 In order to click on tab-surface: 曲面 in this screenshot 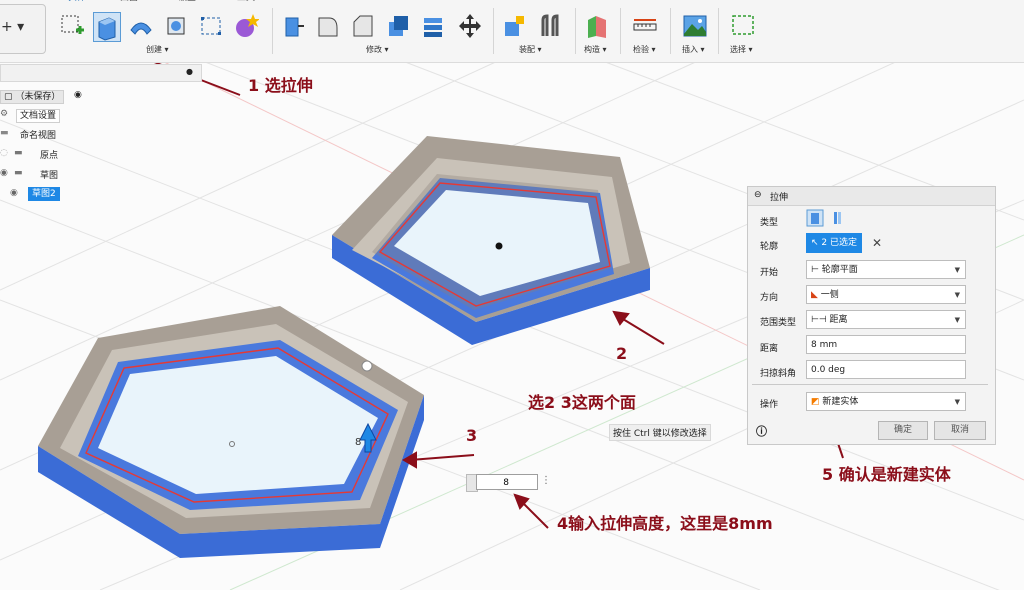, I will do `click(129, 1)`.